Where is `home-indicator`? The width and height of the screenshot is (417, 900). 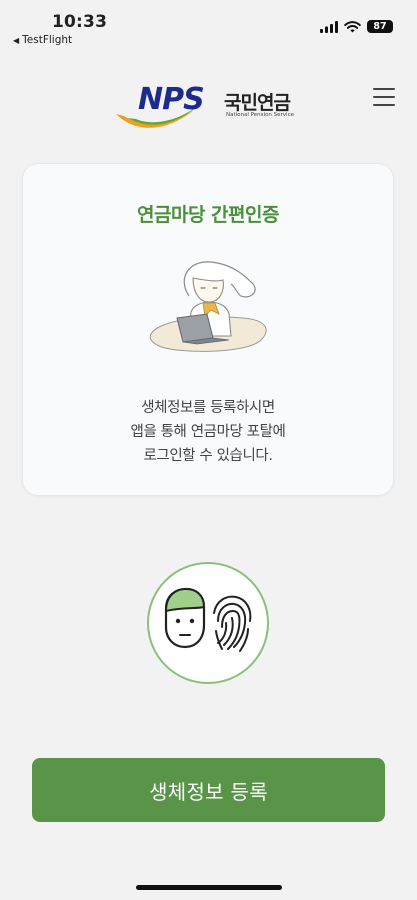
home-indicator is located at coordinates (209, 887).